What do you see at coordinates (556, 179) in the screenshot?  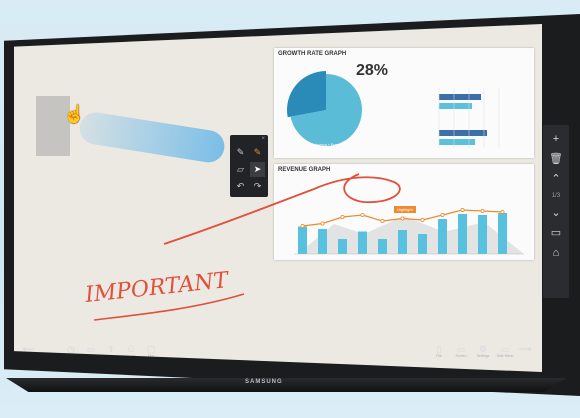 I see `chevron-up-icon: ⌃` at bounding box center [556, 179].